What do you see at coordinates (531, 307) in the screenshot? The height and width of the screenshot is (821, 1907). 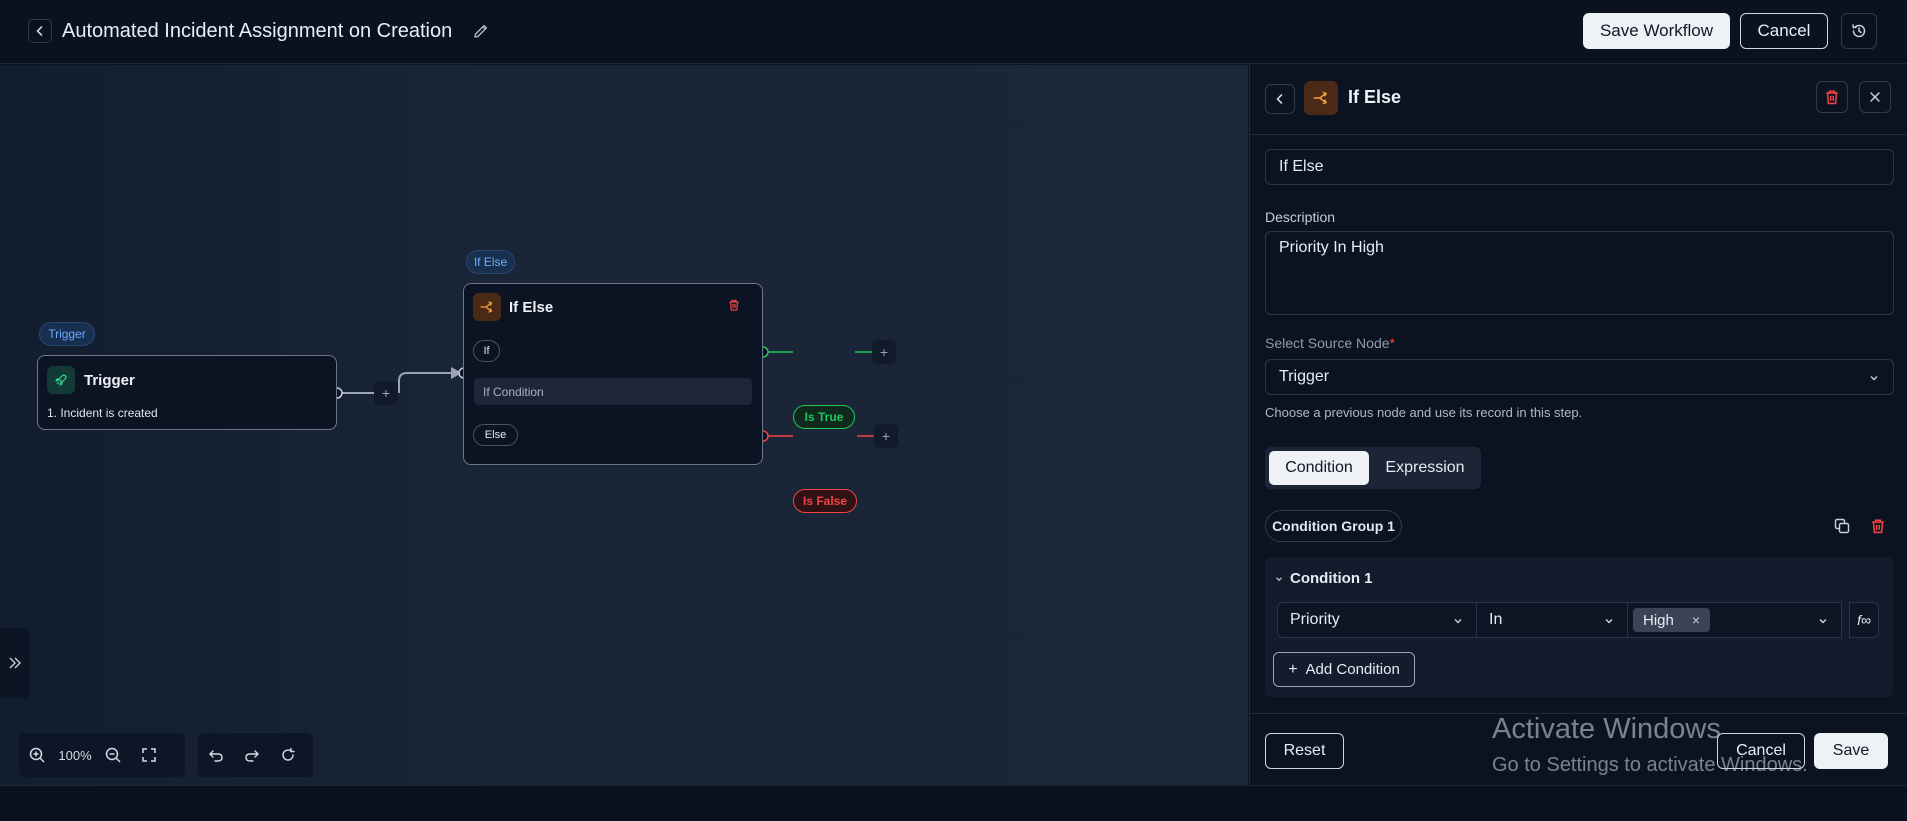 I see `ifelse-node-title: If Else` at bounding box center [531, 307].